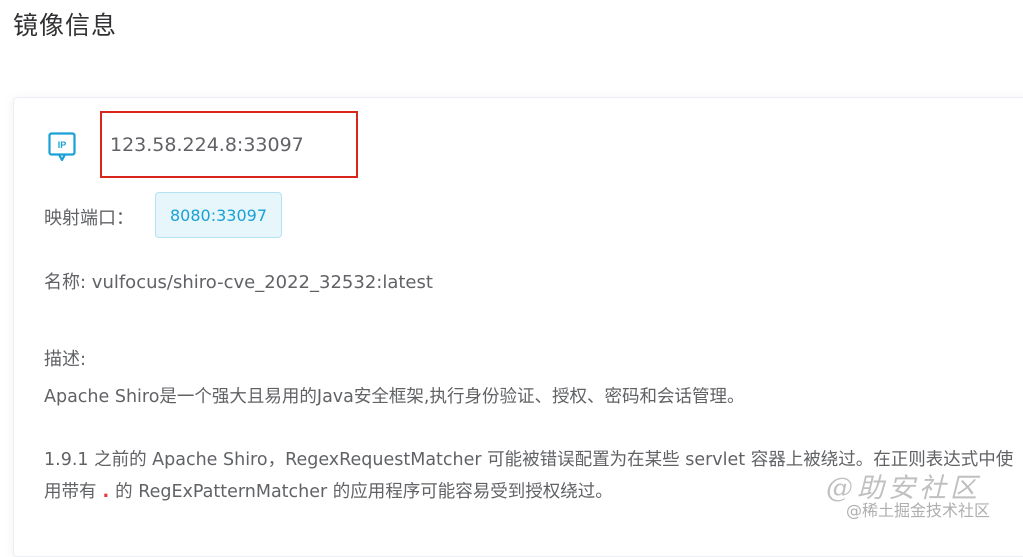 The height and width of the screenshot is (557, 1023). What do you see at coordinates (364, 492) in the screenshot?
I see `description-text-after: 的 RegExPatternMatcher 的应用程序可能容易受到授权绕过。` at bounding box center [364, 492].